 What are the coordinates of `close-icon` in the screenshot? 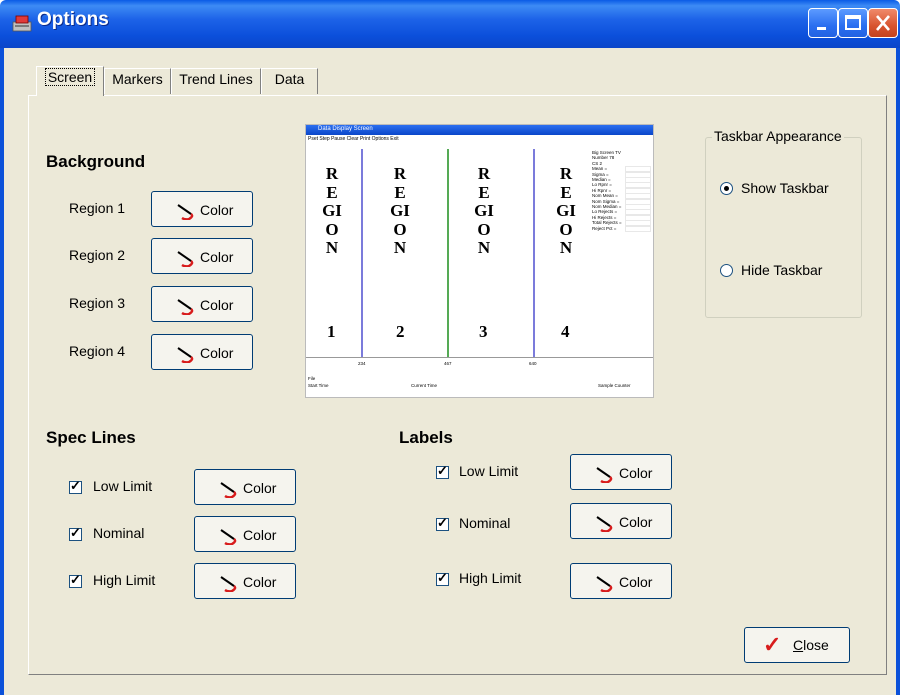 It's located at (883, 23).